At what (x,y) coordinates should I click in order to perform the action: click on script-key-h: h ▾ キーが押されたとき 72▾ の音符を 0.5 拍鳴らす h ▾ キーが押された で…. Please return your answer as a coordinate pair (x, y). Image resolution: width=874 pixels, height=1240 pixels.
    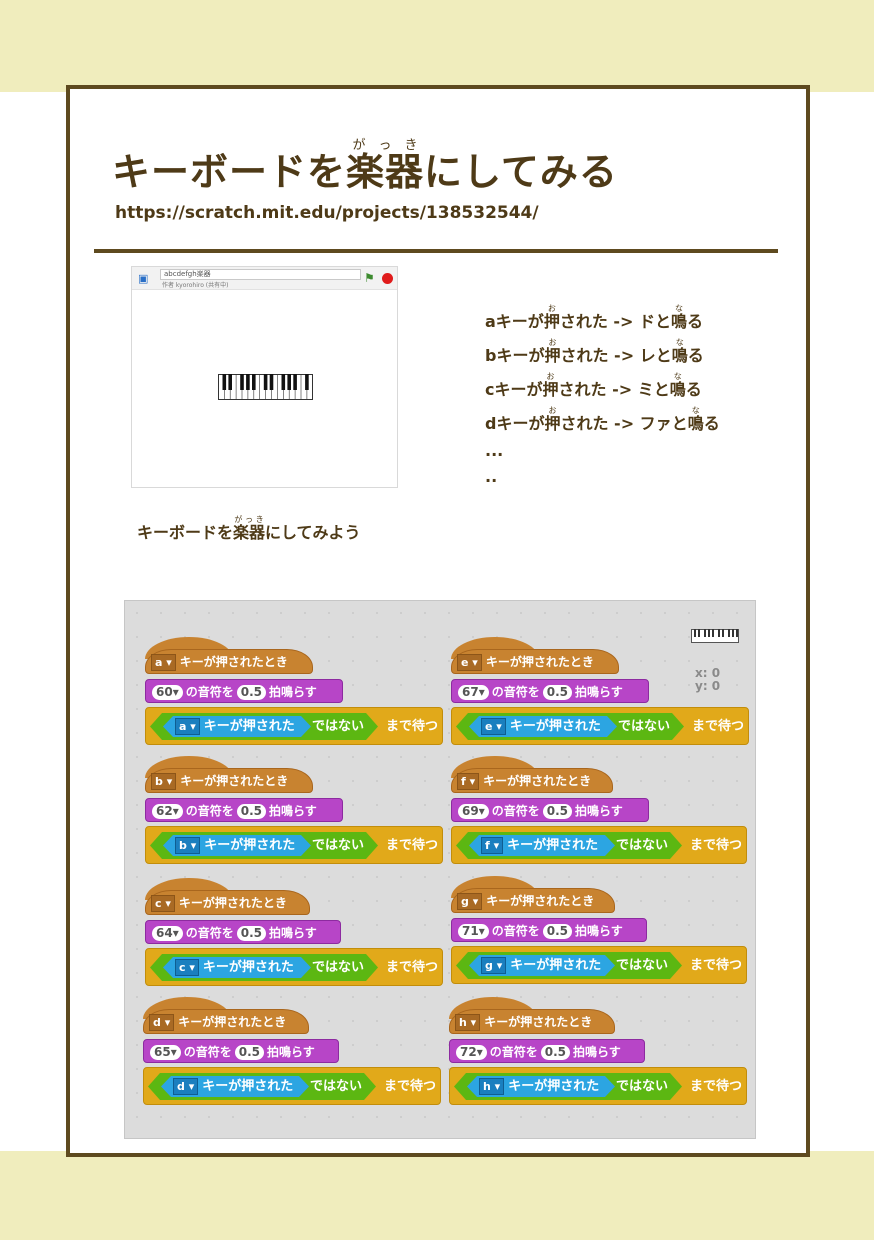
    Looking at the image, I should click on (599, 1058).